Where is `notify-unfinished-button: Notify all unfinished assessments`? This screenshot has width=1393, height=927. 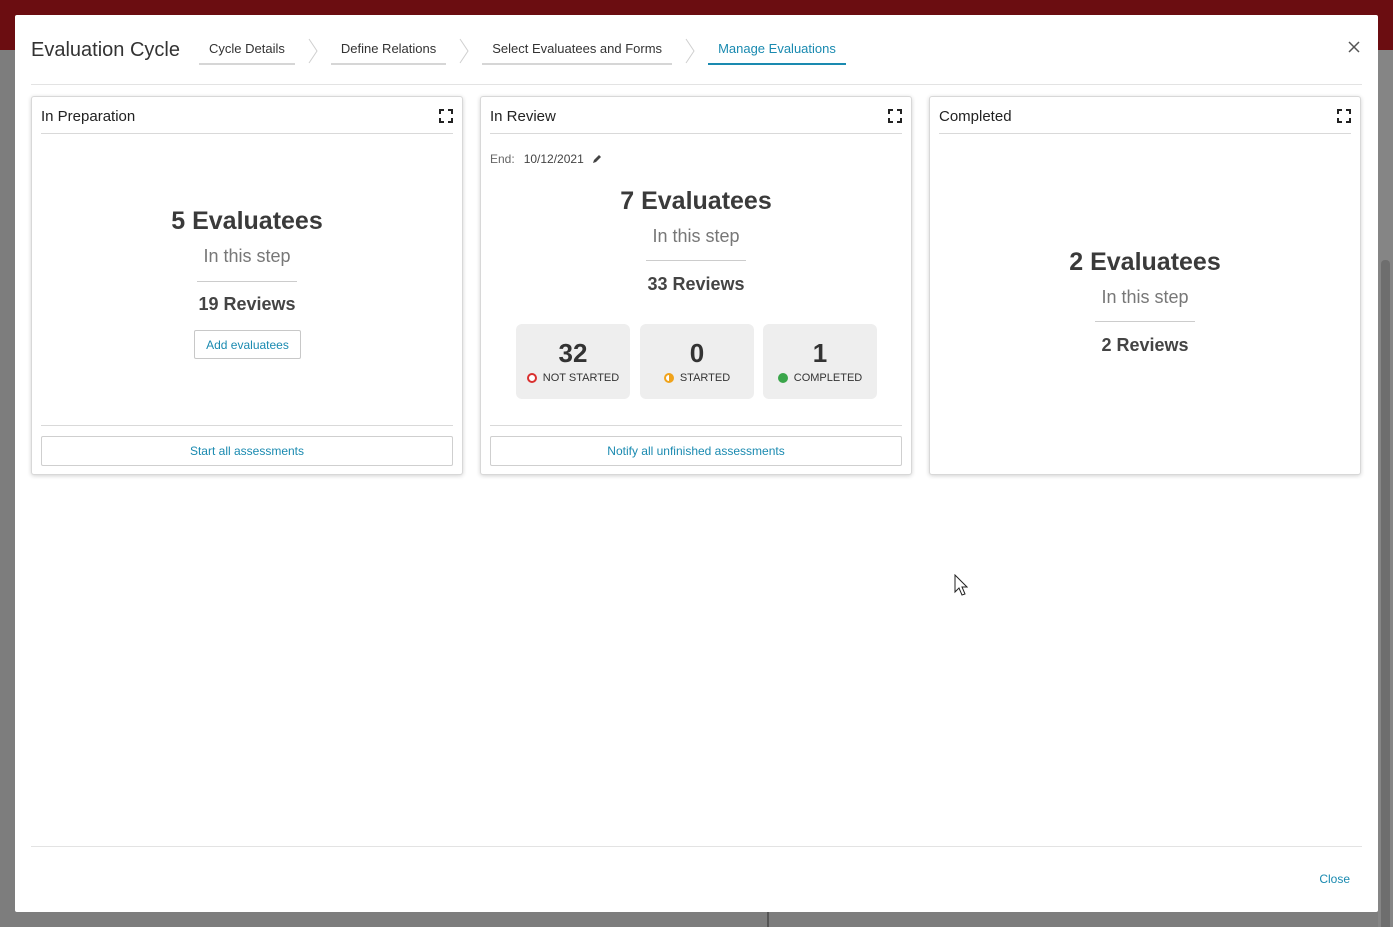 notify-unfinished-button: Notify all unfinished assessments is located at coordinates (696, 451).